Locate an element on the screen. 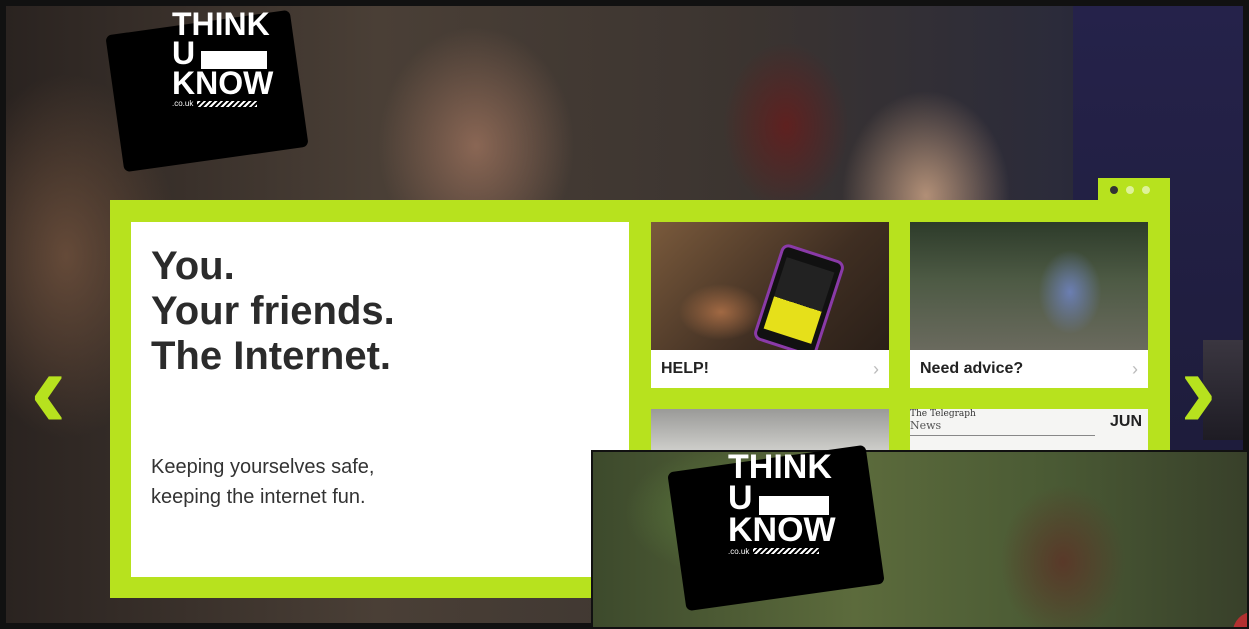 The width and height of the screenshot is (1249, 629). logo-word-think: THINK is located at coordinates (780, 467).